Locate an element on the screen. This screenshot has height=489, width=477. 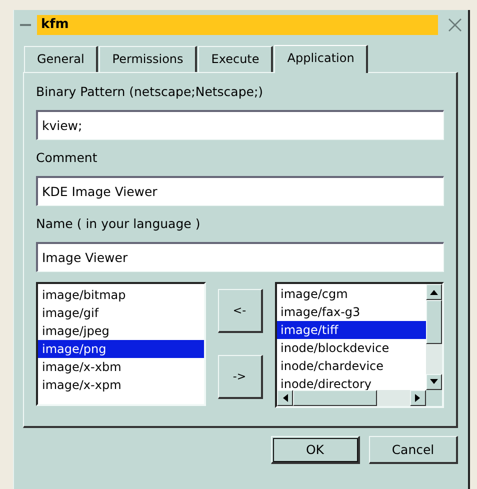
text-field: kview; is located at coordinates (240, 125).